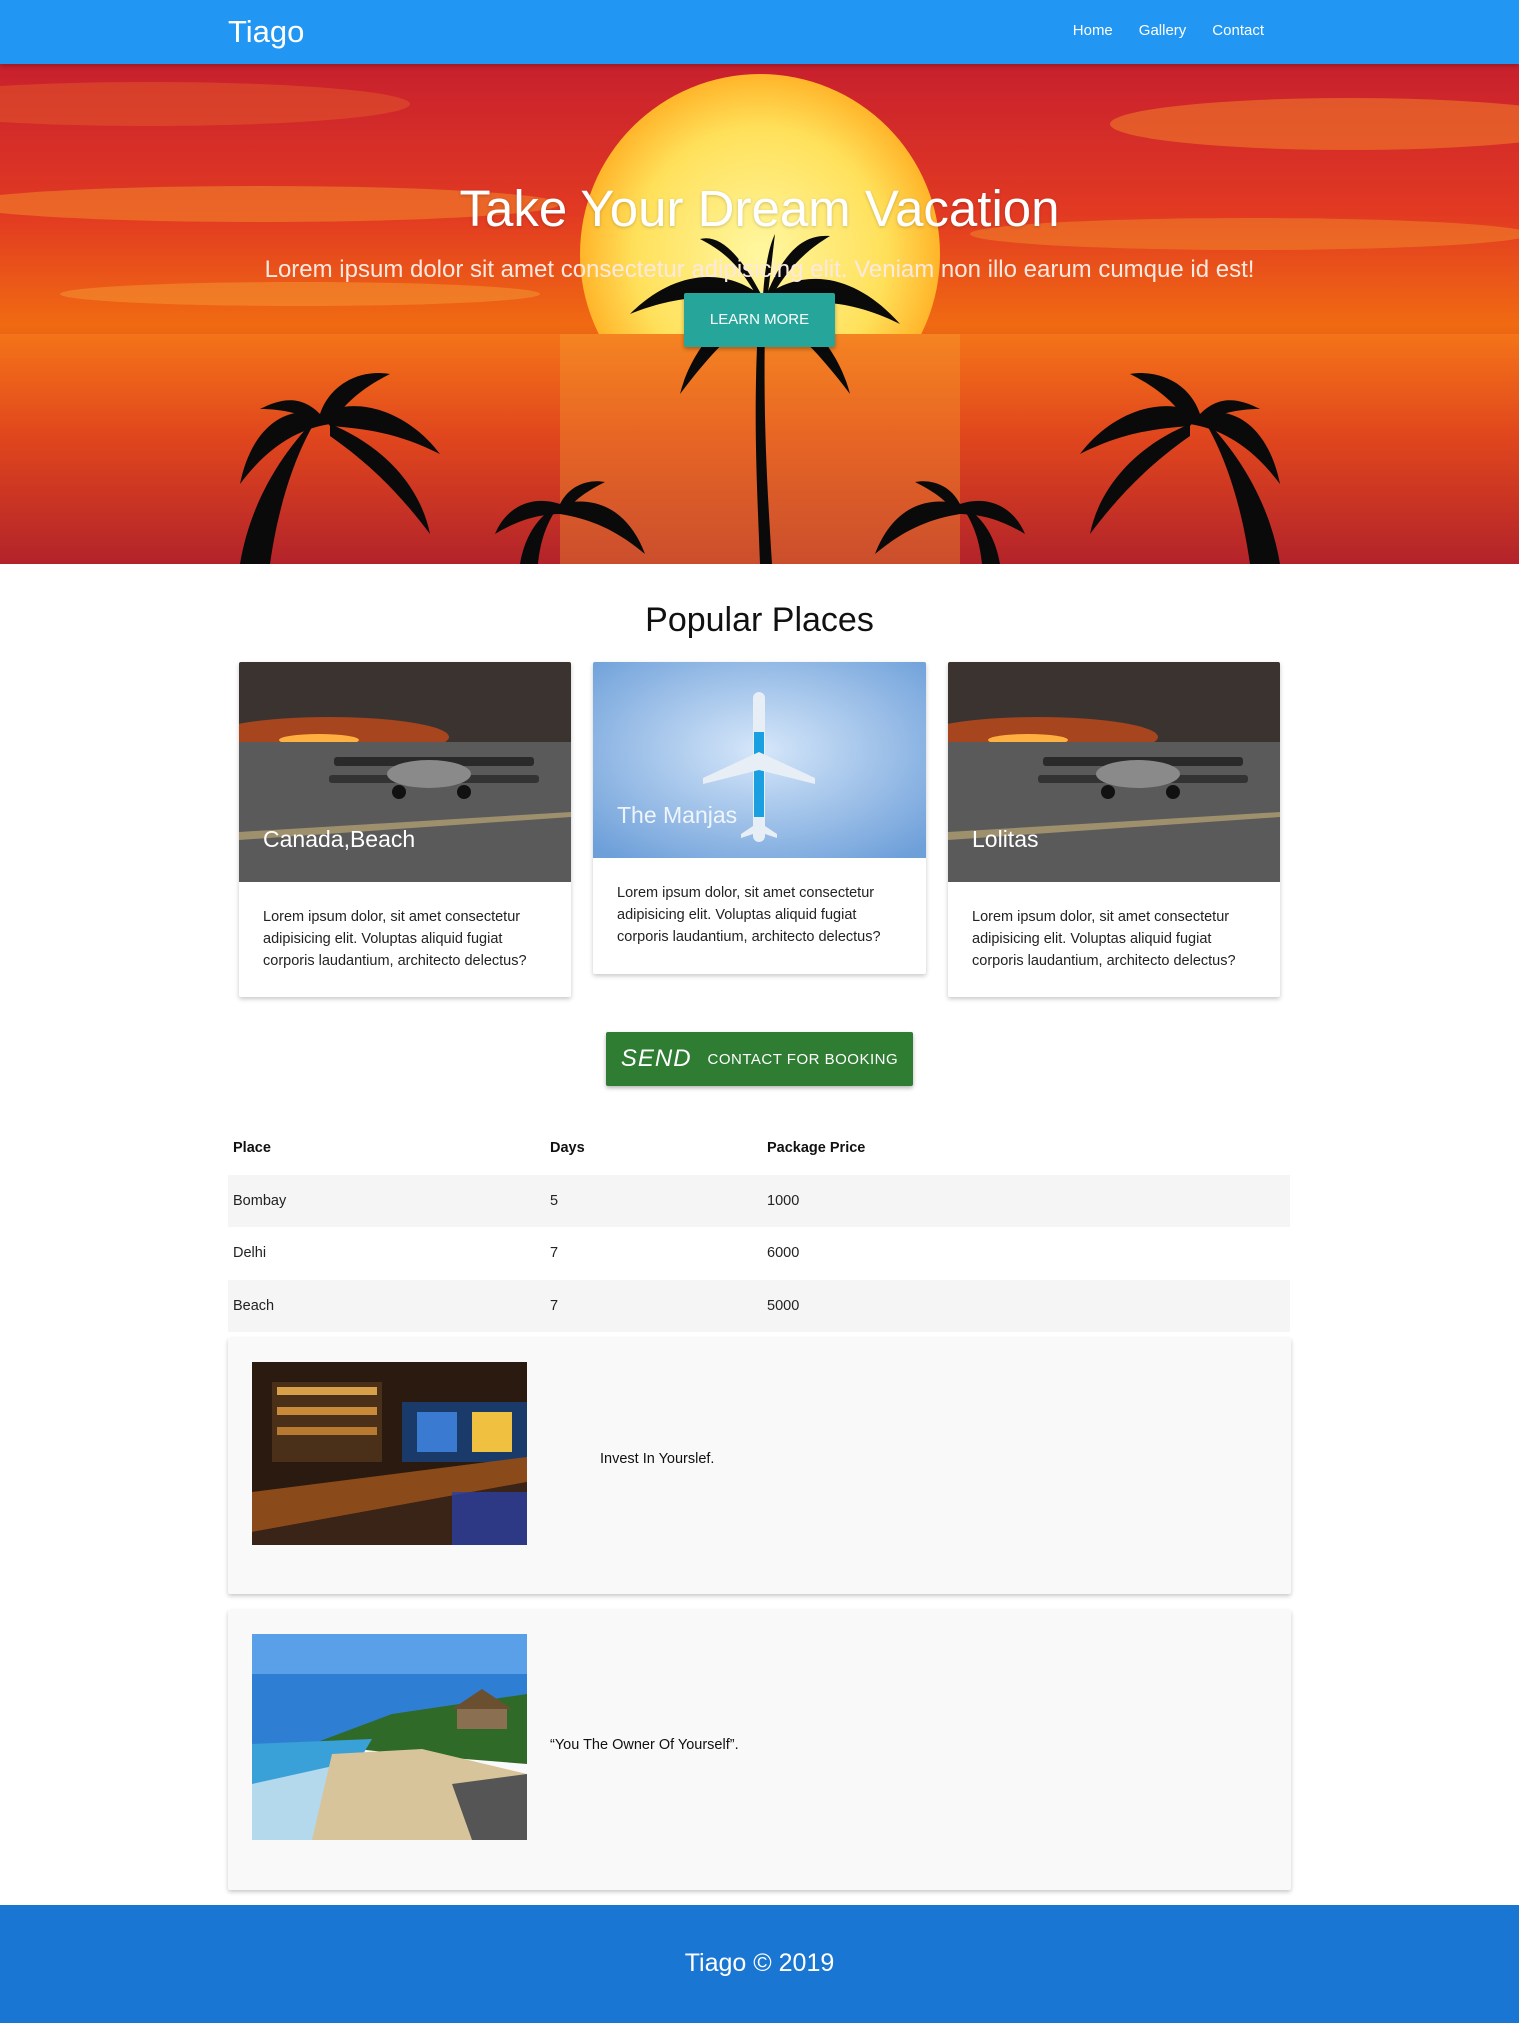 This screenshot has width=1519, height=2023. I want to click on cell-place: Beach, so click(254, 1305).